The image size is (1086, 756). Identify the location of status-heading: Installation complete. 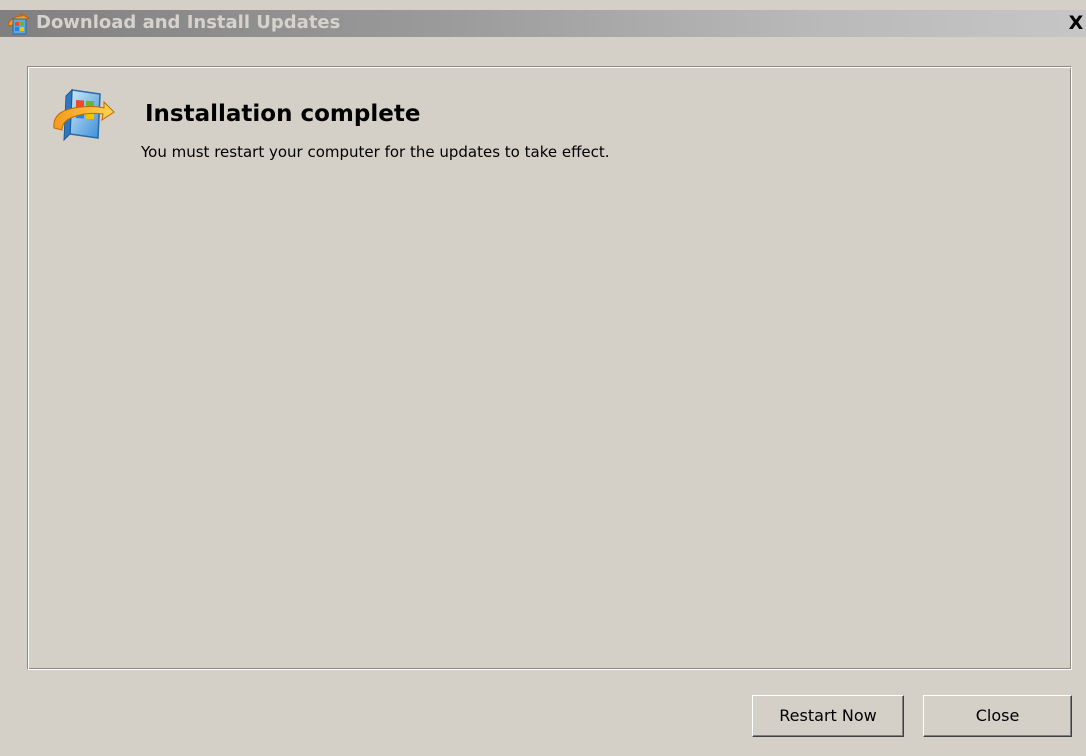
(283, 114).